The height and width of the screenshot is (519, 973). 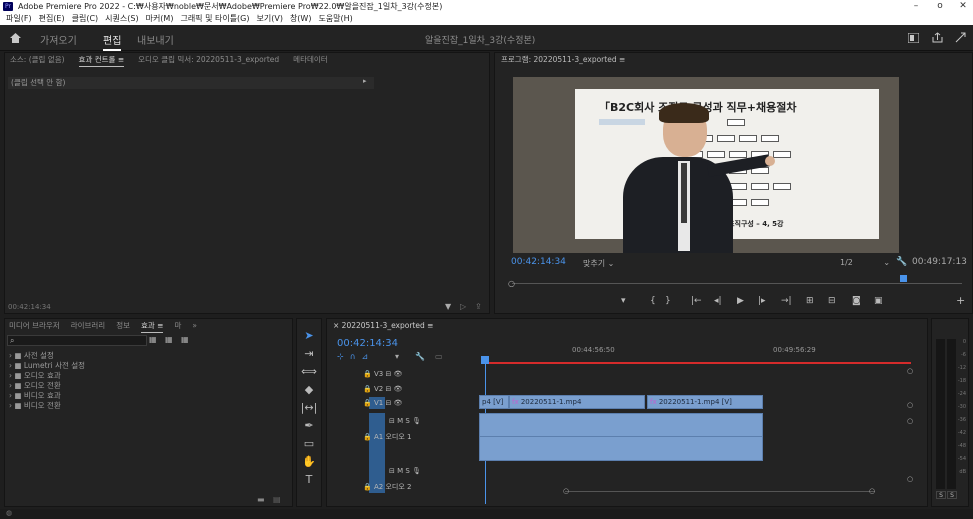 I want to click on razor-tool-icon: ◆, so click(x=309, y=390).